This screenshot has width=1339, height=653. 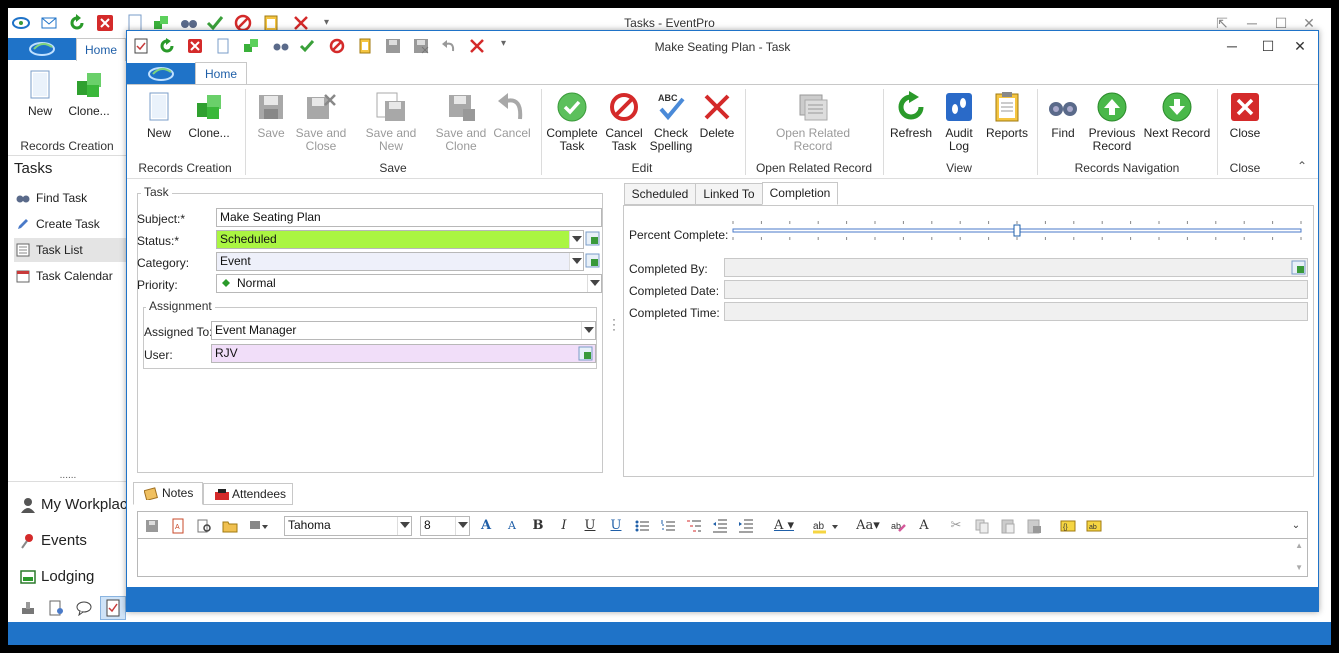 What do you see at coordinates (1008, 526) in the screenshot?
I see `paste-icon` at bounding box center [1008, 526].